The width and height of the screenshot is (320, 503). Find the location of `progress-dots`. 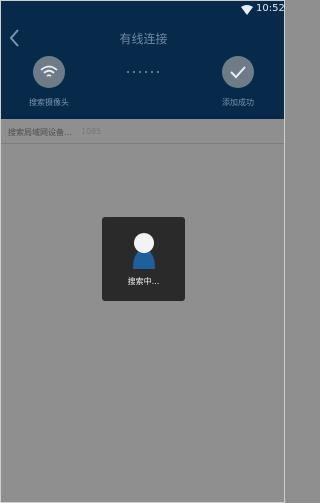

progress-dots is located at coordinates (143, 72).